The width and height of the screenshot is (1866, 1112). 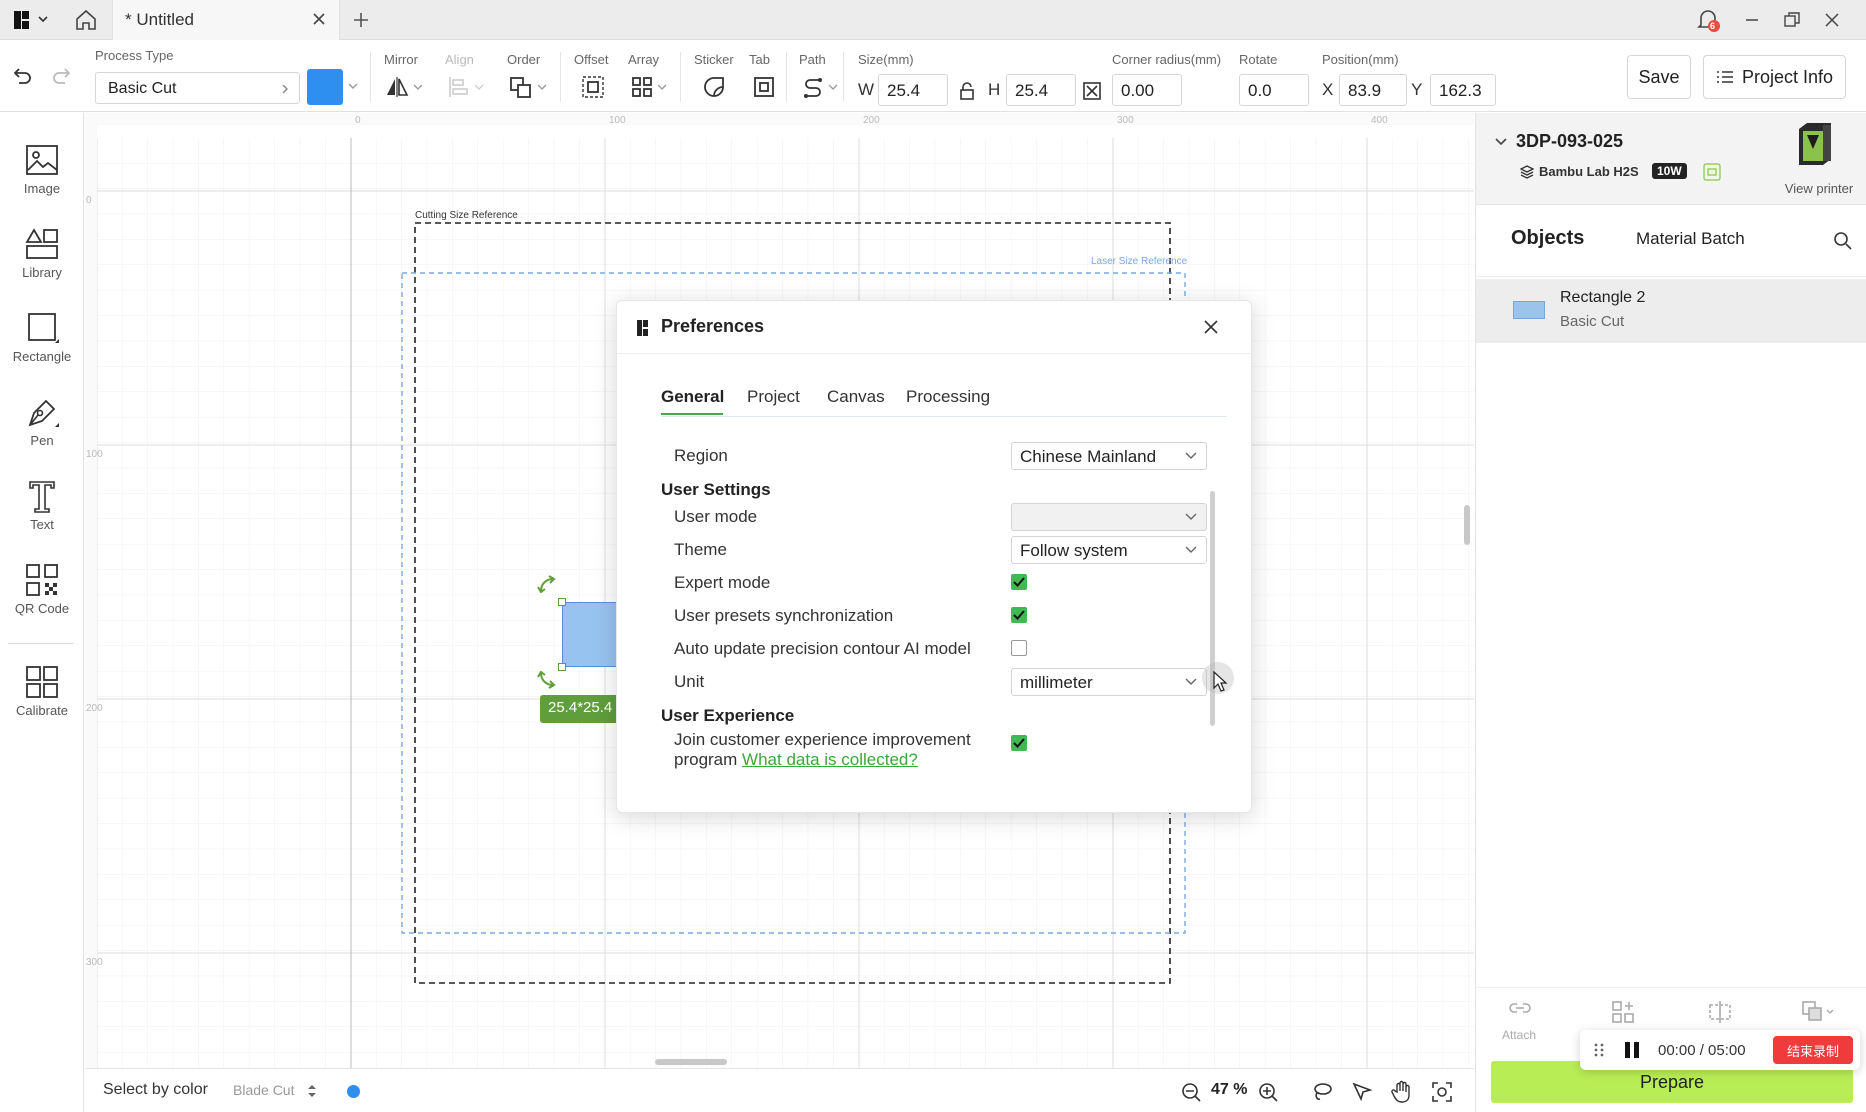 What do you see at coordinates (1019, 743) in the screenshot?
I see `join-program-checkbox` at bounding box center [1019, 743].